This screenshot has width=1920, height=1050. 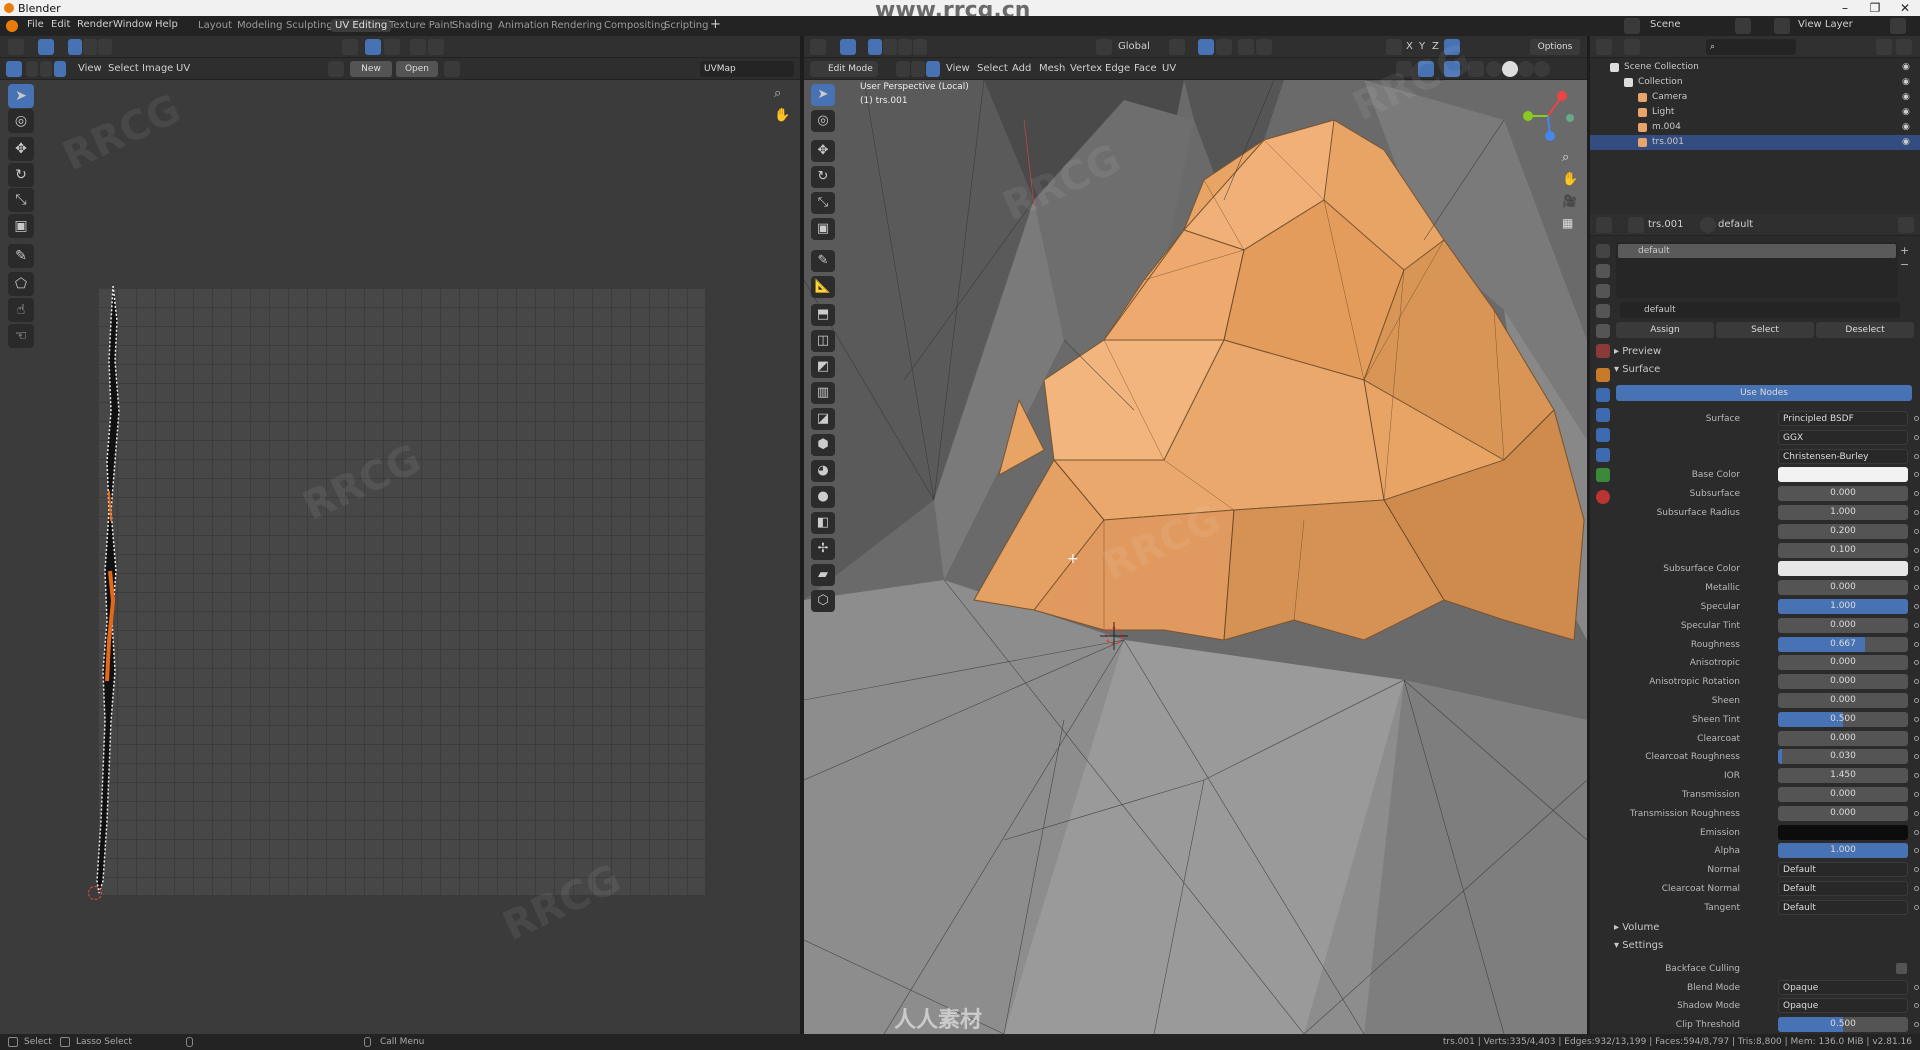 What do you see at coordinates (132, 24) in the screenshot?
I see `menu-window: Window` at bounding box center [132, 24].